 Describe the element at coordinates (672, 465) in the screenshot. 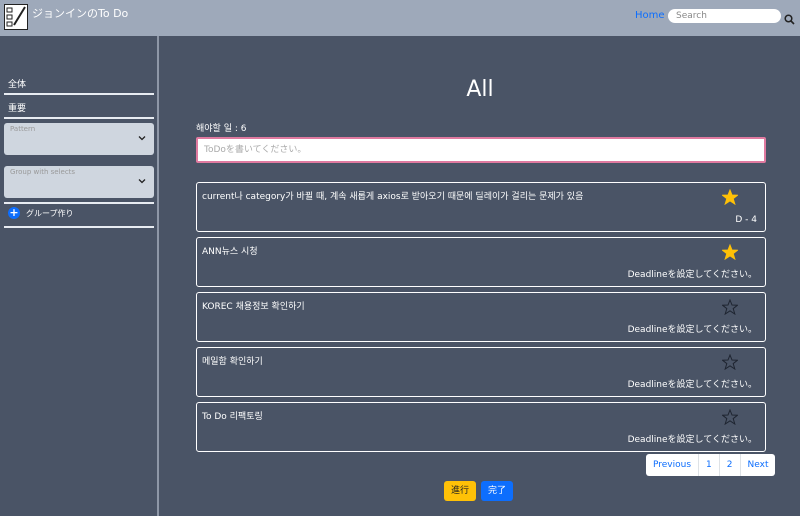

I see `pagination-previous: Previous` at that location.